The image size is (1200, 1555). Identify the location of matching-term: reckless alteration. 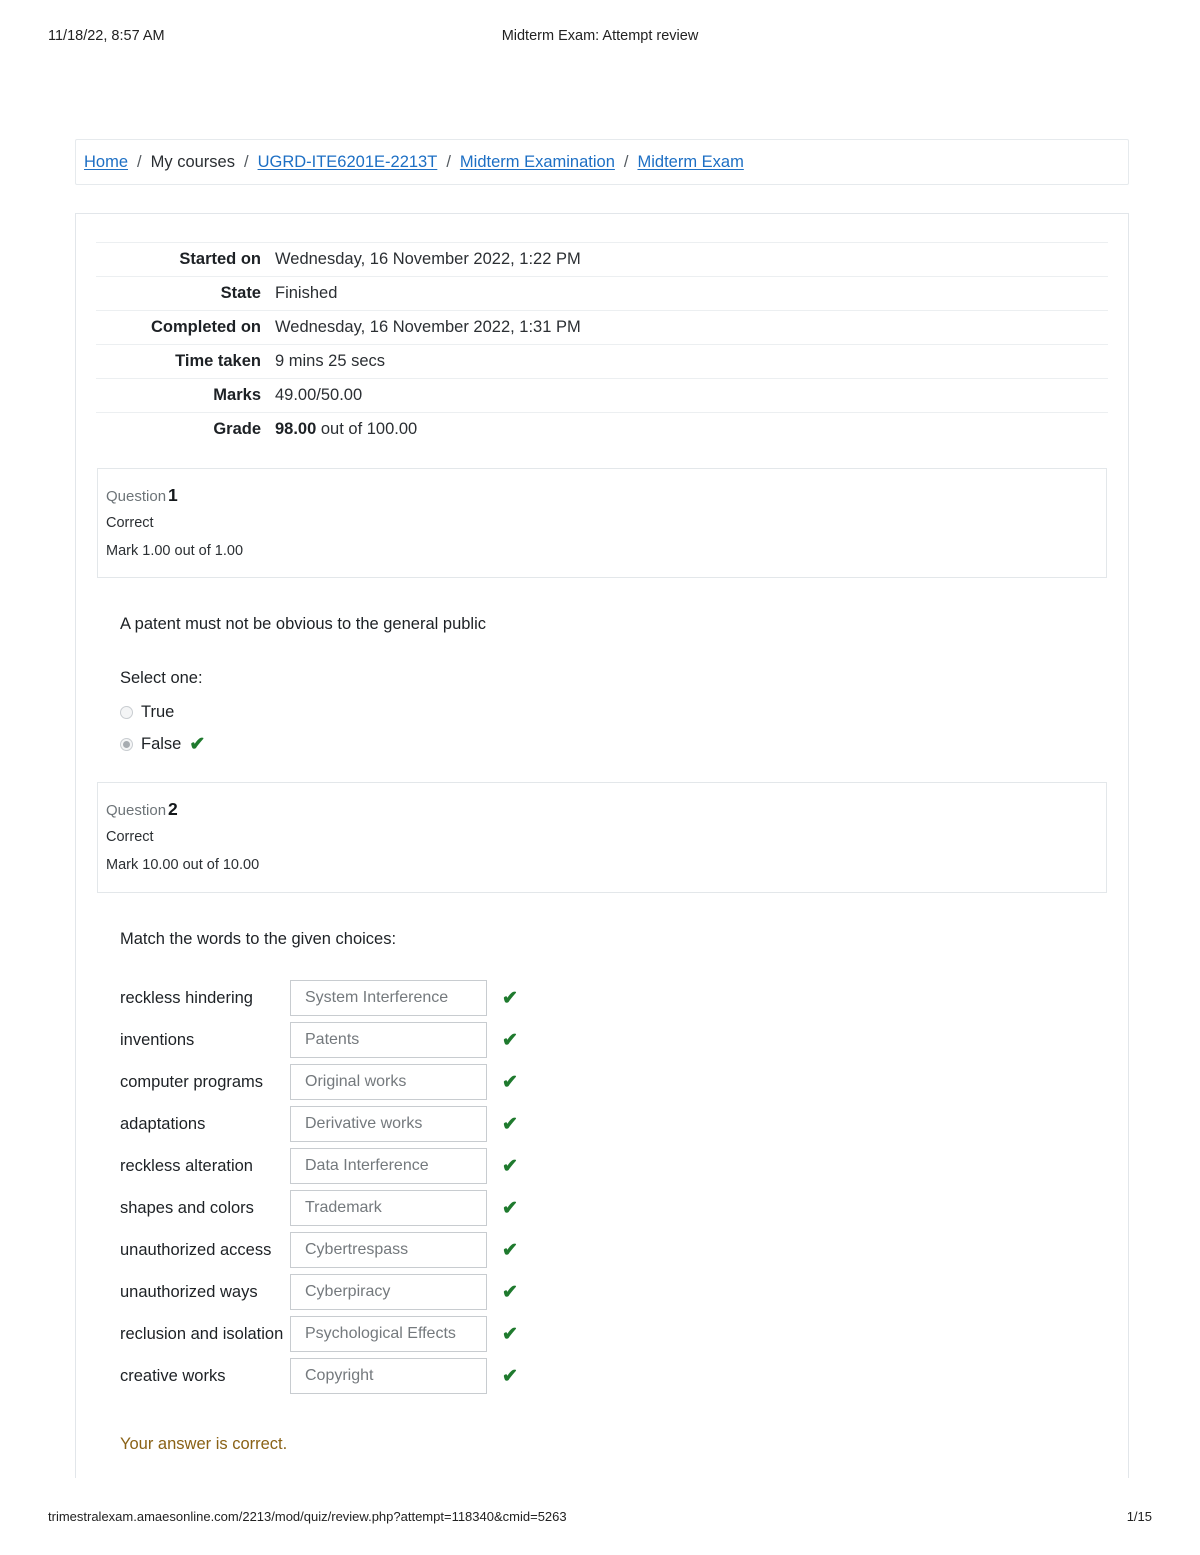
(186, 1165).